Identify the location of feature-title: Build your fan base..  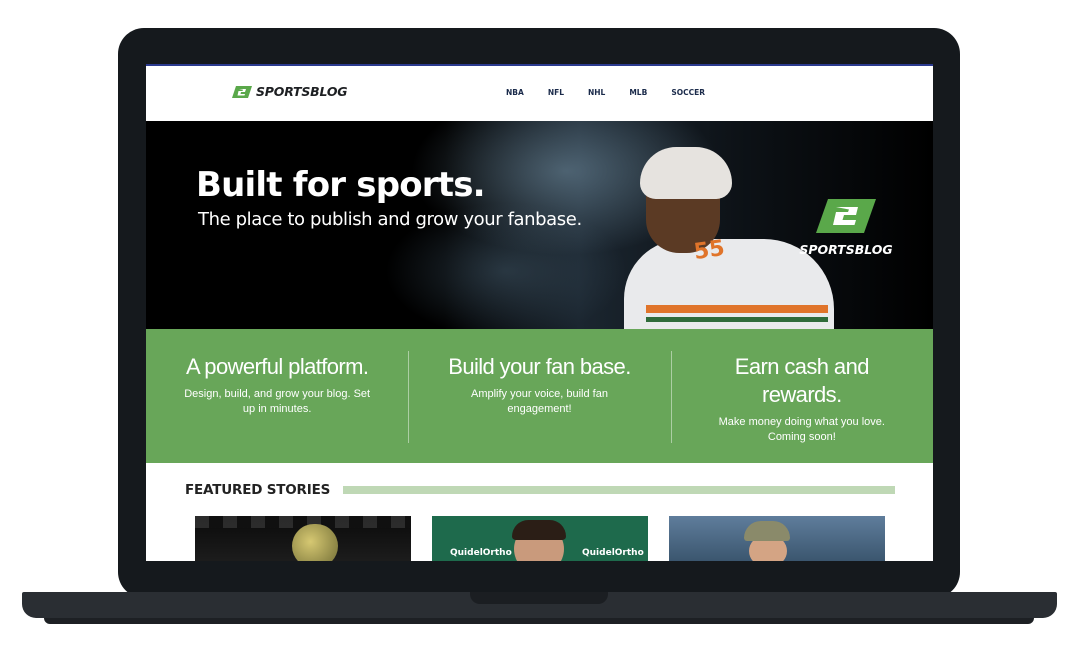
(539, 366).